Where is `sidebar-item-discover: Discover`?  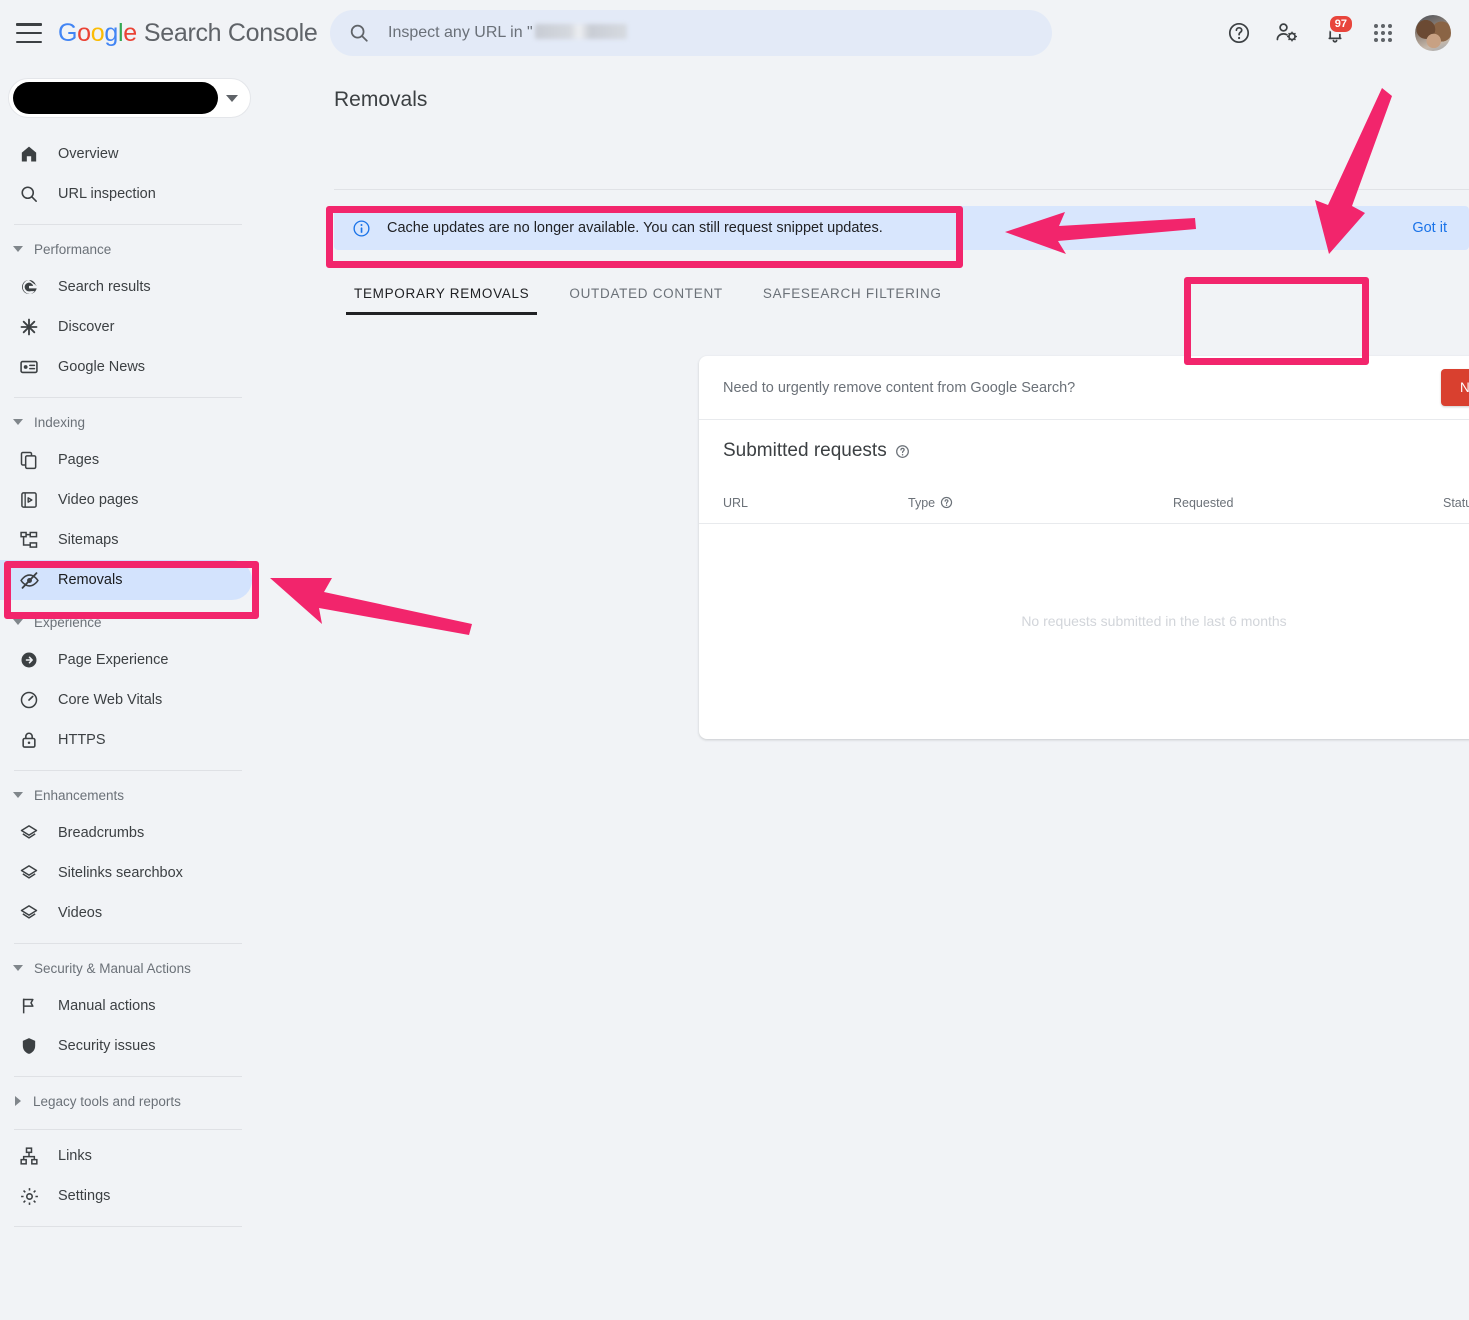 sidebar-item-discover: Discover is located at coordinates (126, 327).